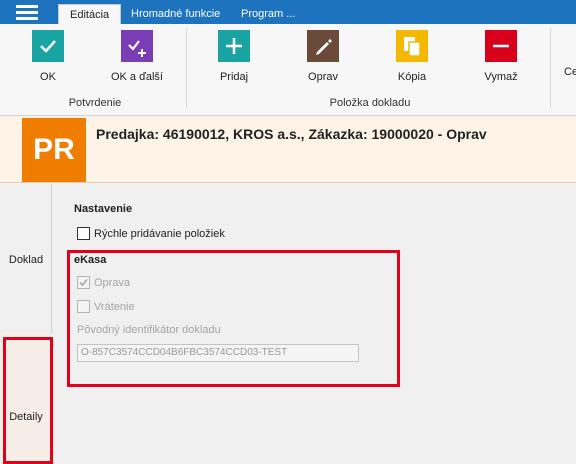  What do you see at coordinates (370, 103) in the screenshot?
I see `group-label-item: Položka dokladu` at bounding box center [370, 103].